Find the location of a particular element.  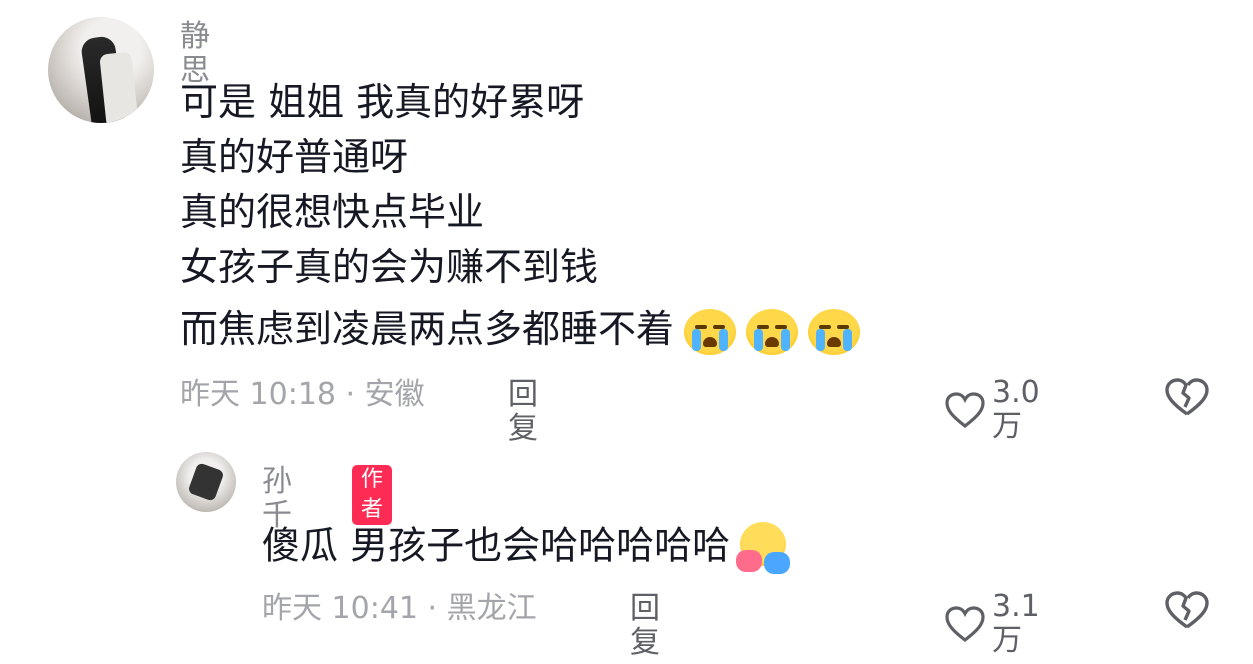

comment-text-line-last: 而焦虑到凌晨两点多都睡不着 is located at coordinates (520, 331).